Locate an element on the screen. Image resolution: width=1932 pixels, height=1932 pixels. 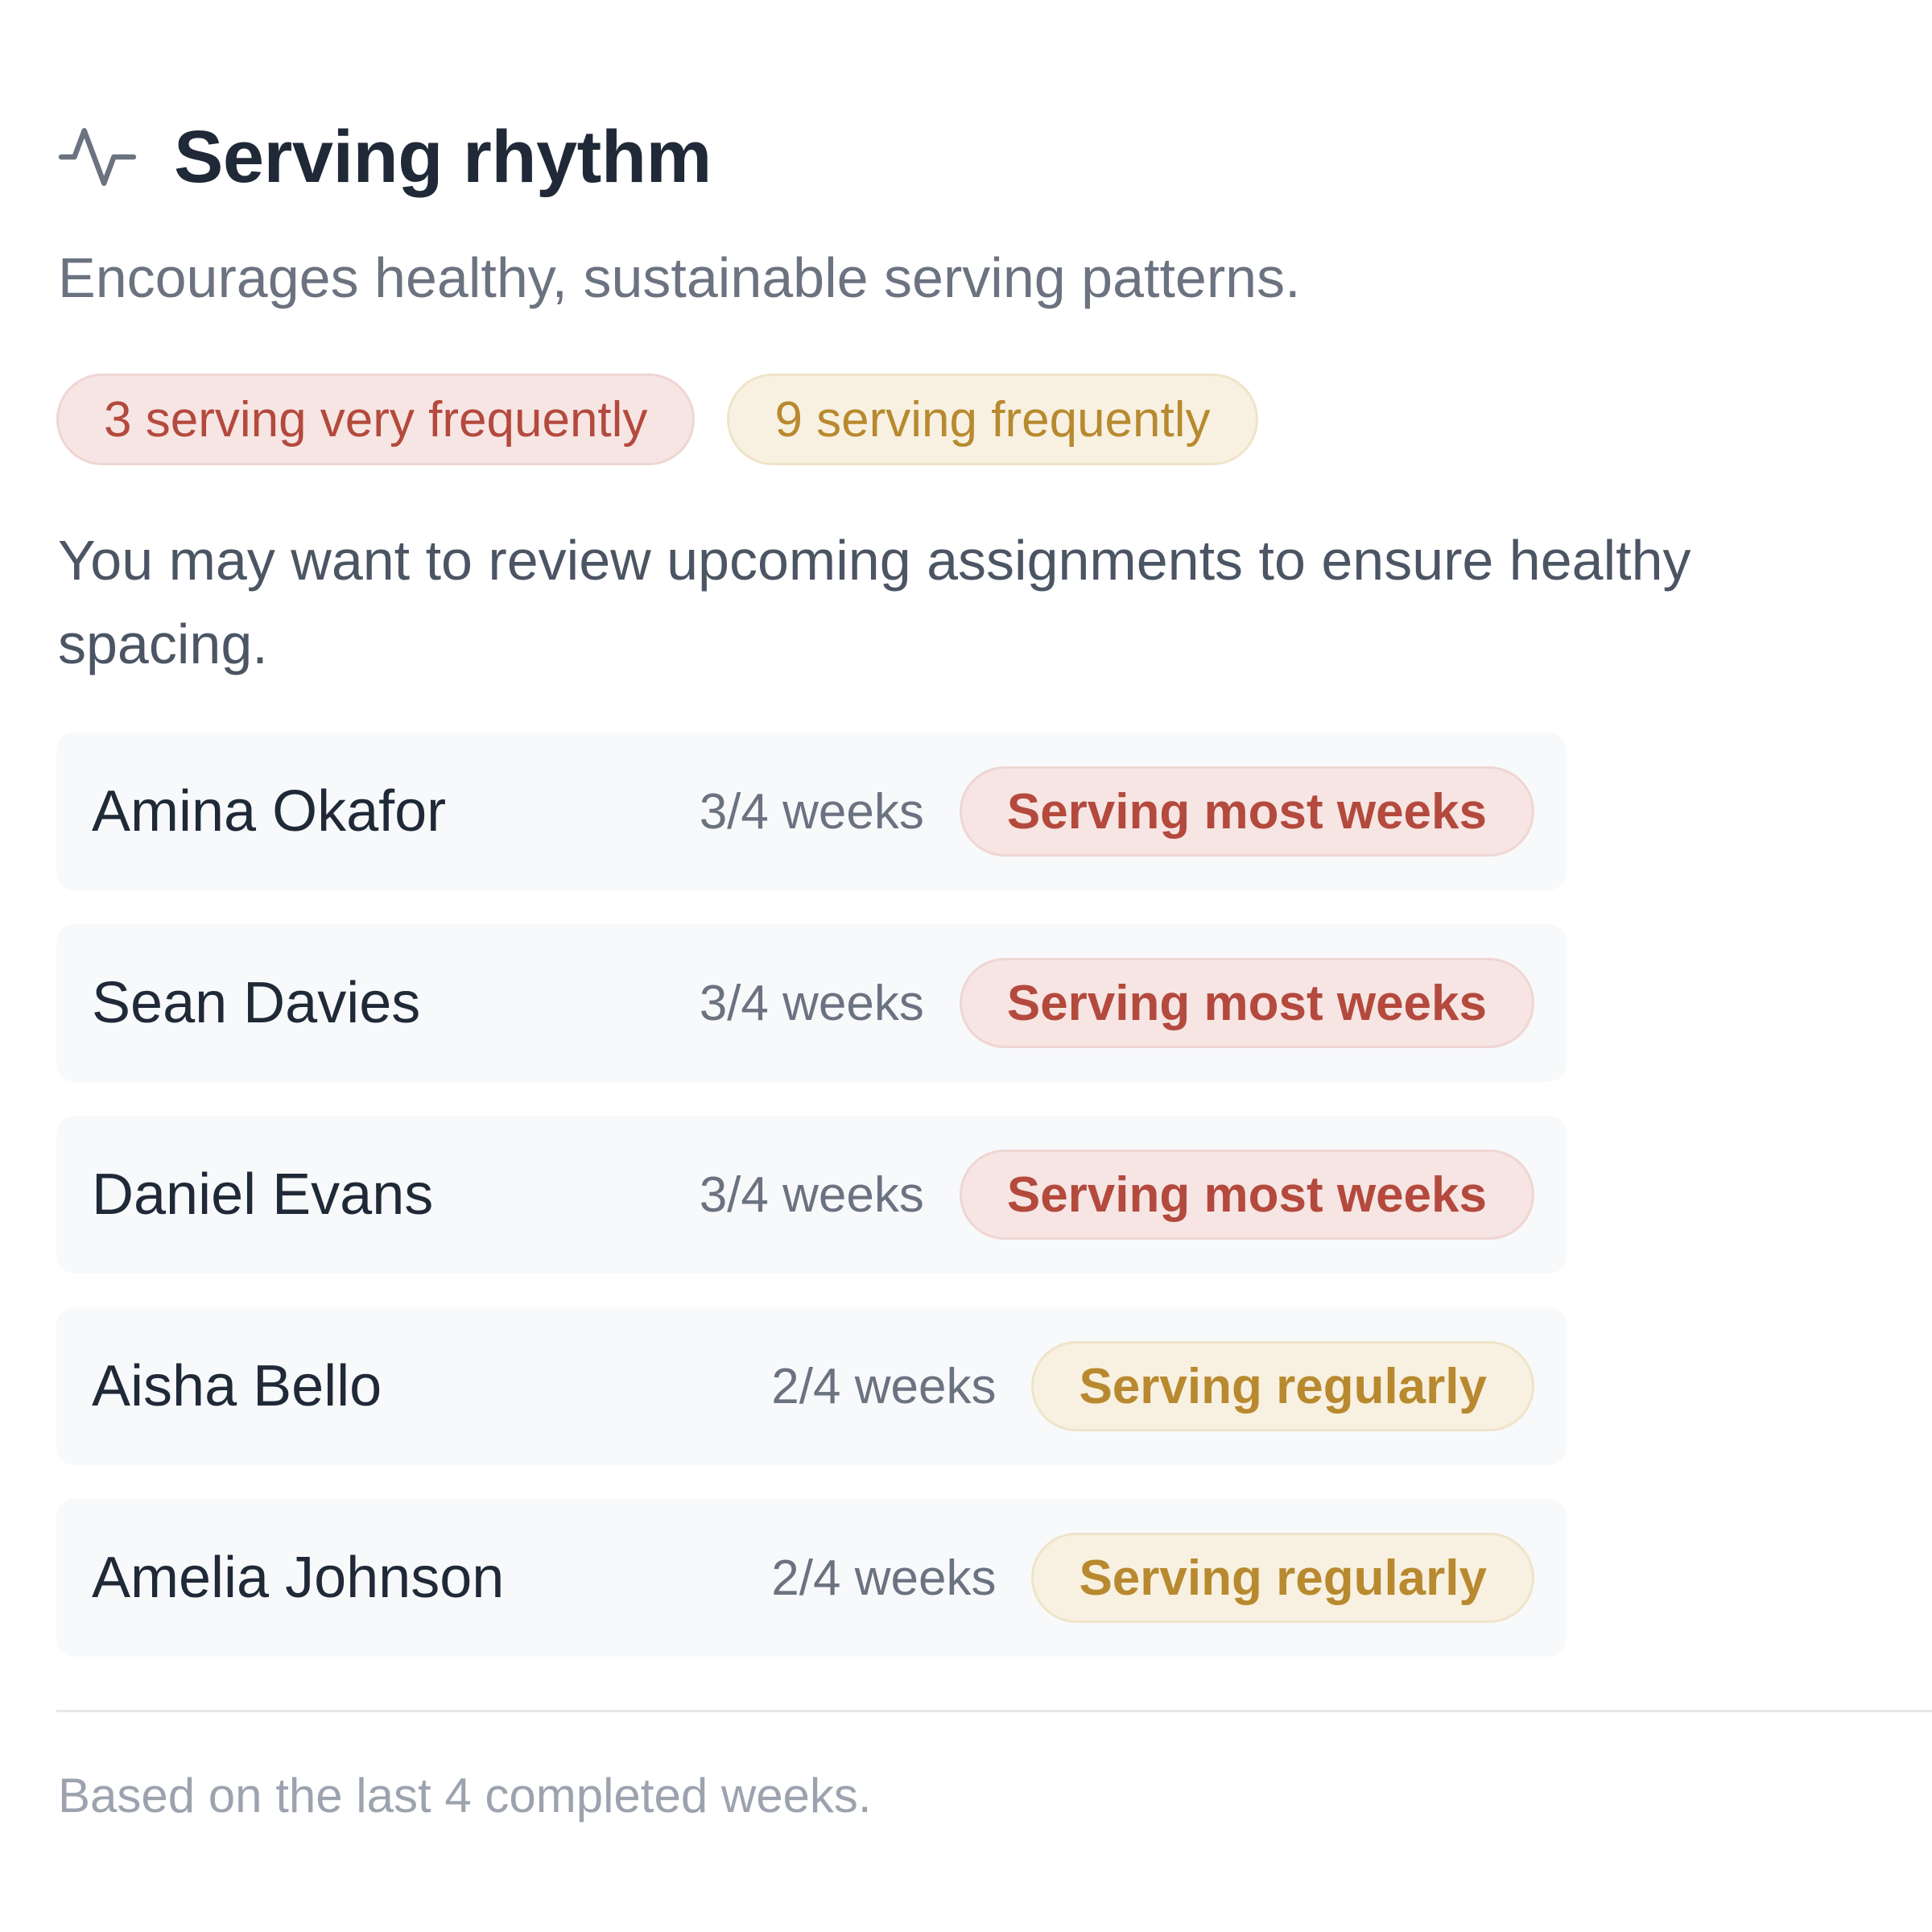
very-frequent-badge: 3 serving very frequently is located at coordinates (376, 419).